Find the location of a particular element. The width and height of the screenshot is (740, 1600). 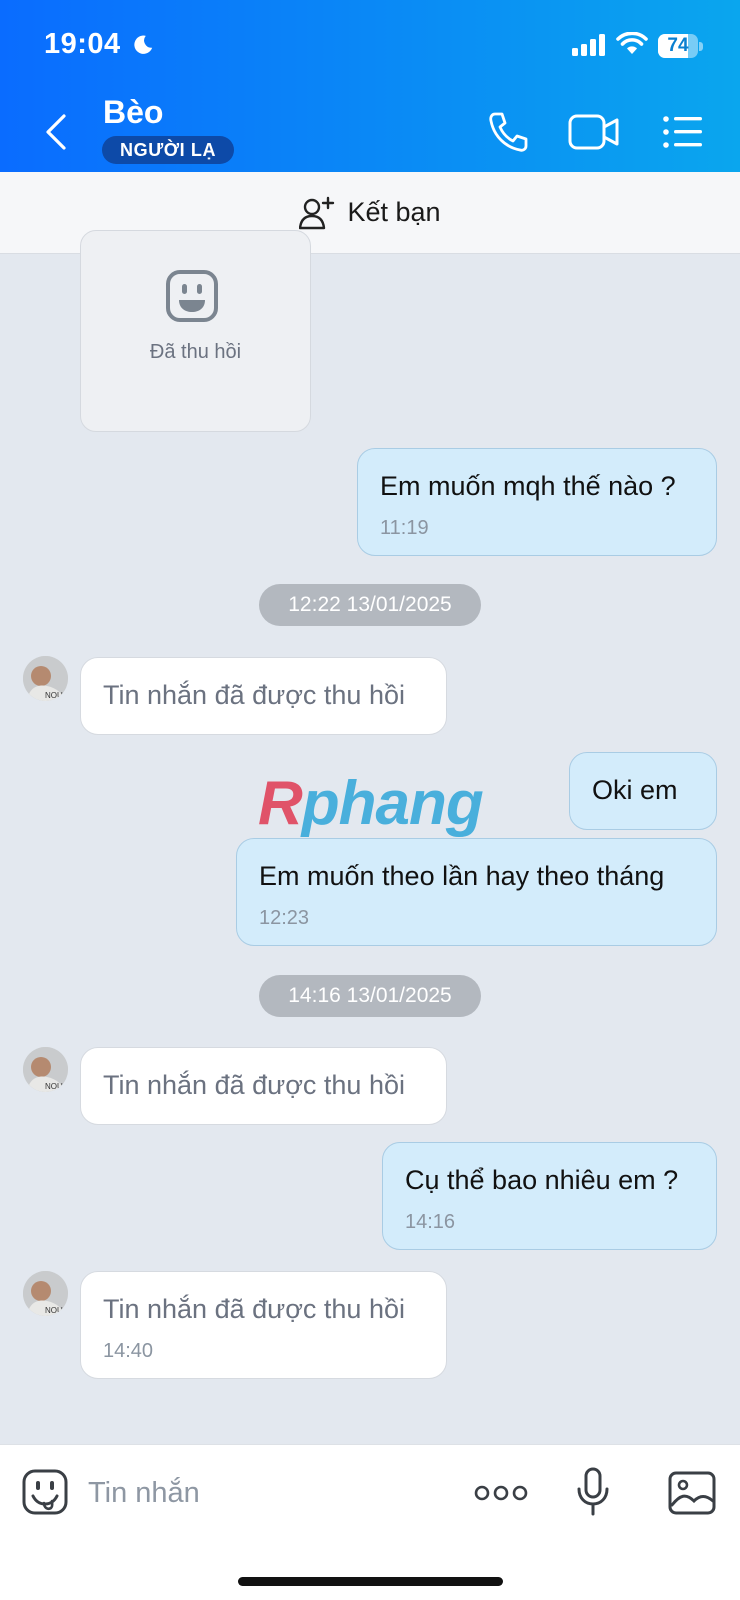

message-input is located at coordinates (258, 1493).